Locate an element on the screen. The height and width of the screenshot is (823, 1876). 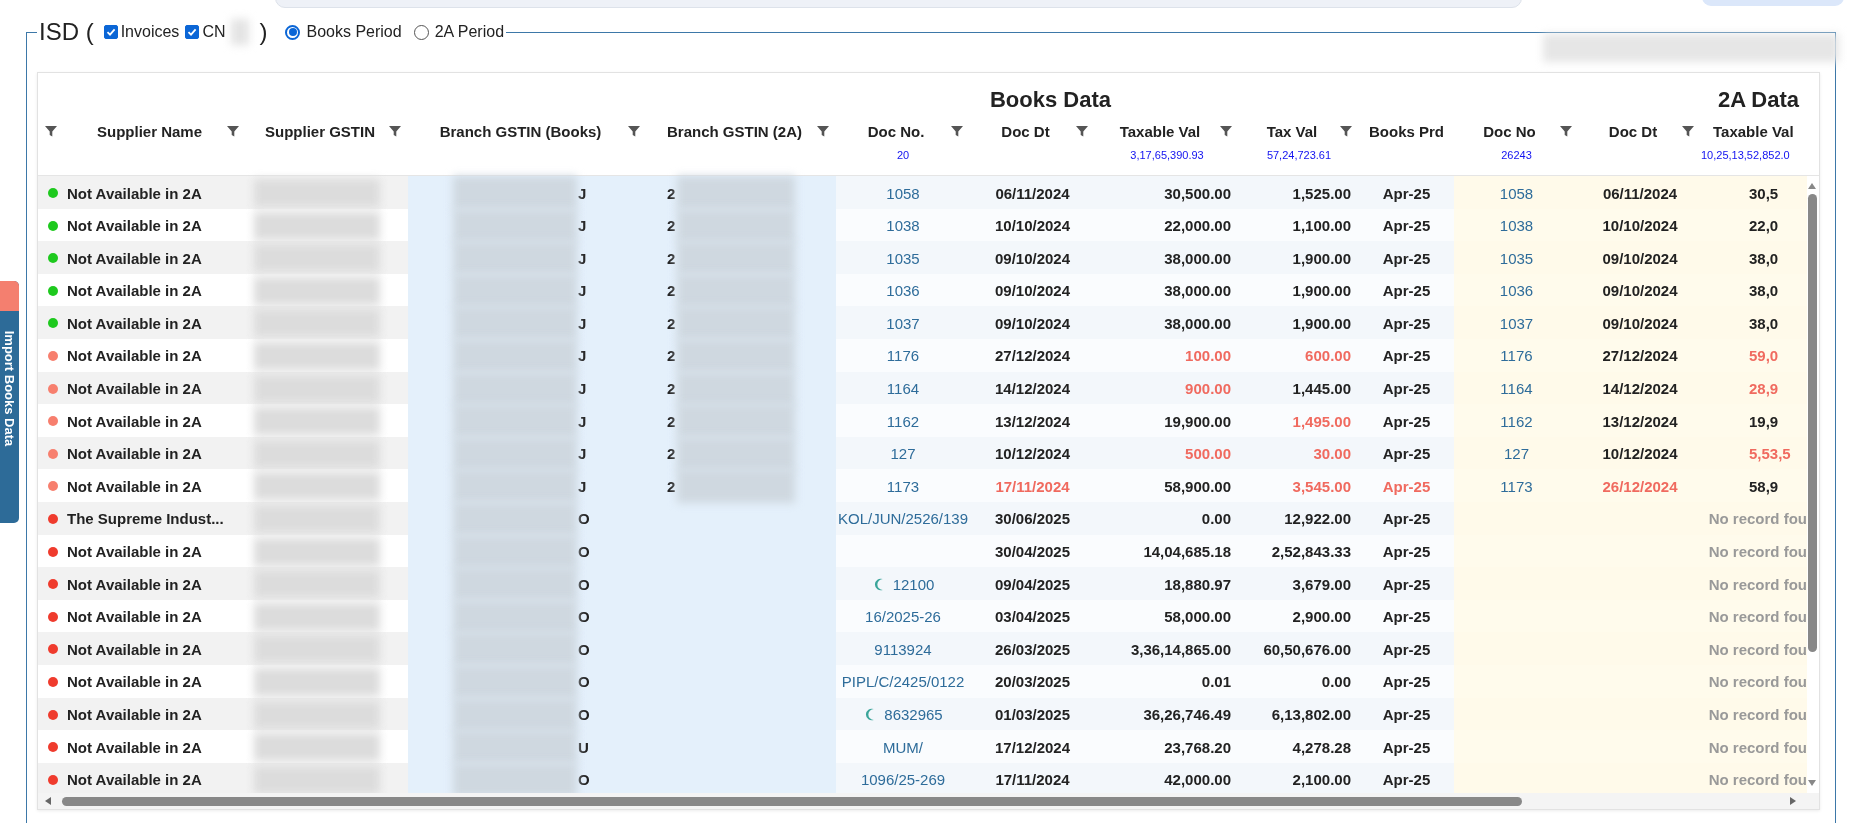
table-cell: 6,13,802.00 is located at coordinates (1311, 714).